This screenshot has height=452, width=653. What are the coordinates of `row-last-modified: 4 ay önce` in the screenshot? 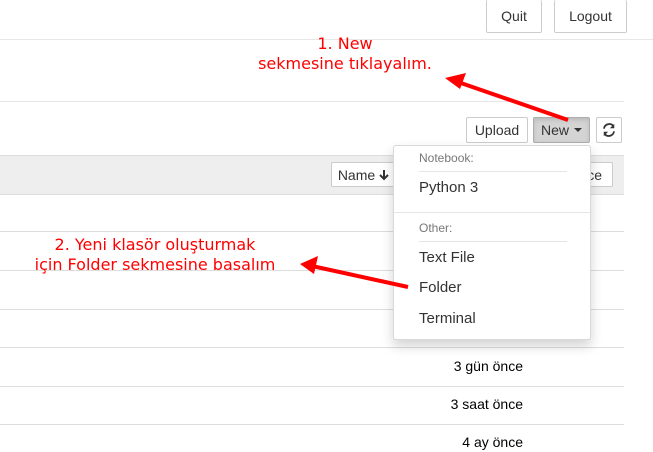 It's located at (492, 442).